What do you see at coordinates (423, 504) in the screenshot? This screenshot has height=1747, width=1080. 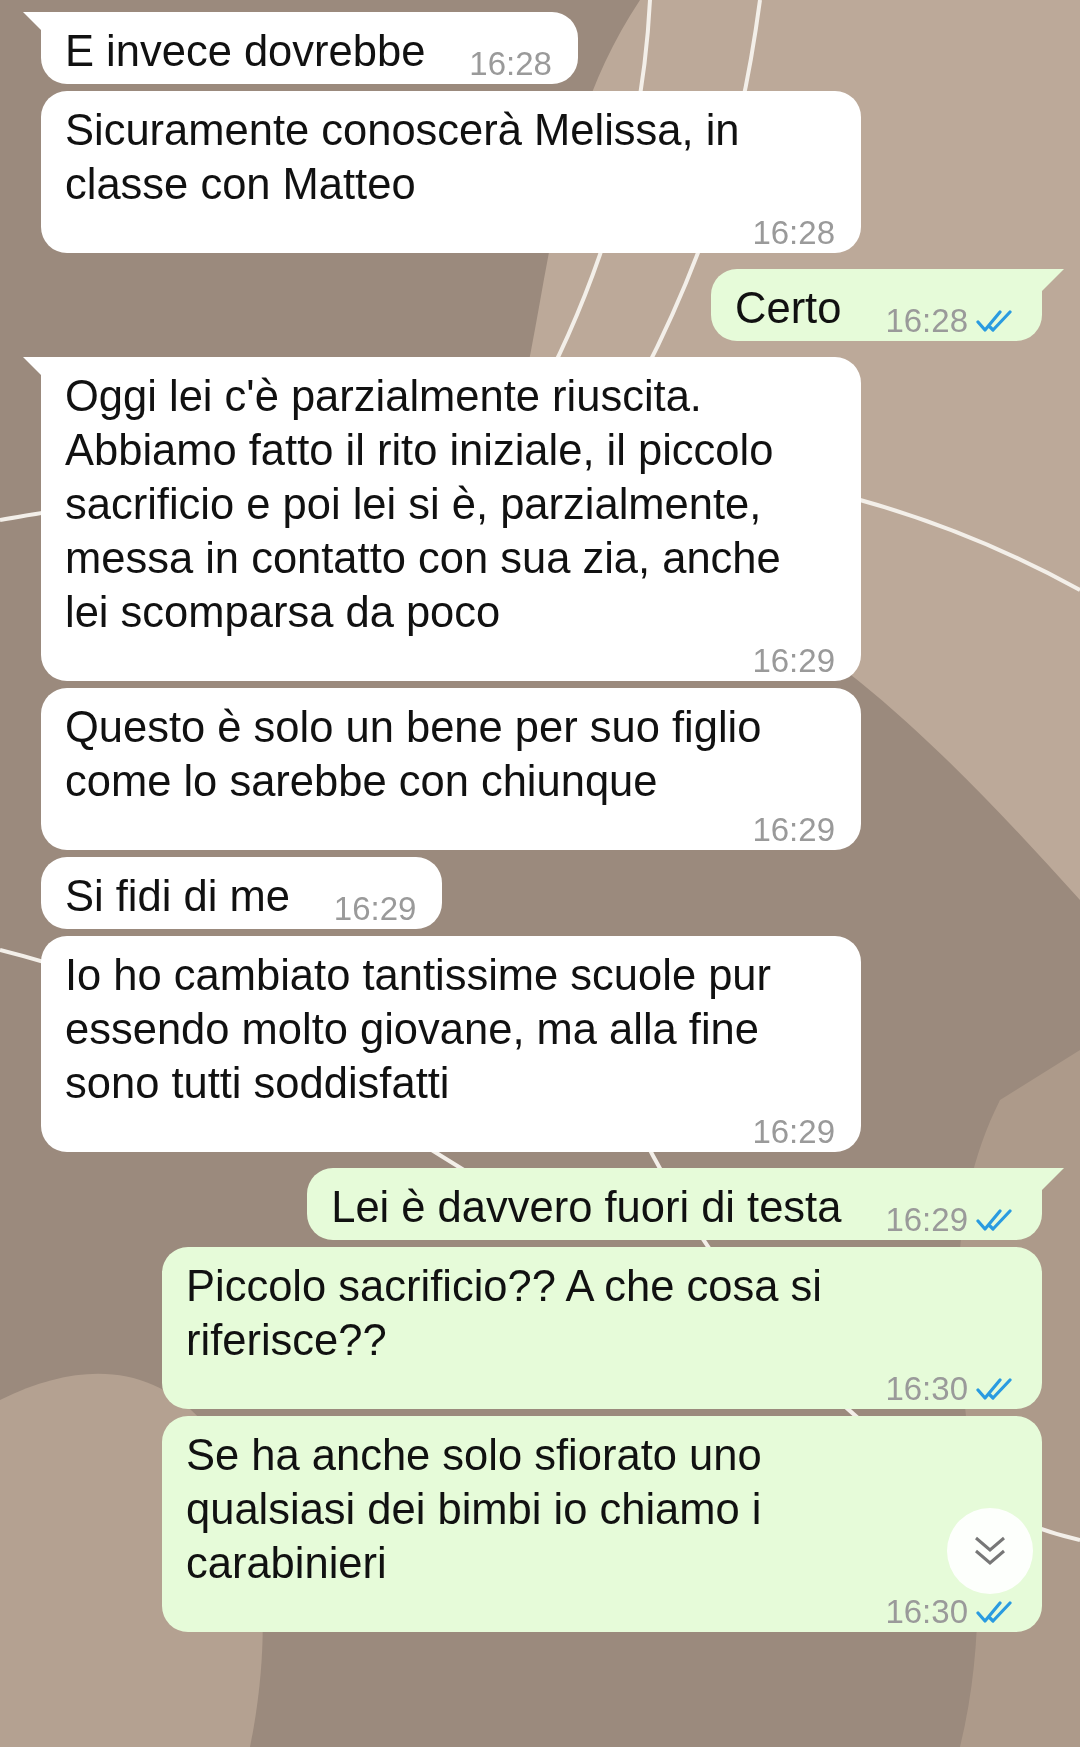 I see `message-text: Oggi lei c'è parzialmente riuscita. Abbiamo fatto il rito iniziale, il piccolo sacrificio e poi lei si è, parzialmente, messa in contatto con sua zia, anche lei scomparsa da poco` at bounding box center [423, 504].